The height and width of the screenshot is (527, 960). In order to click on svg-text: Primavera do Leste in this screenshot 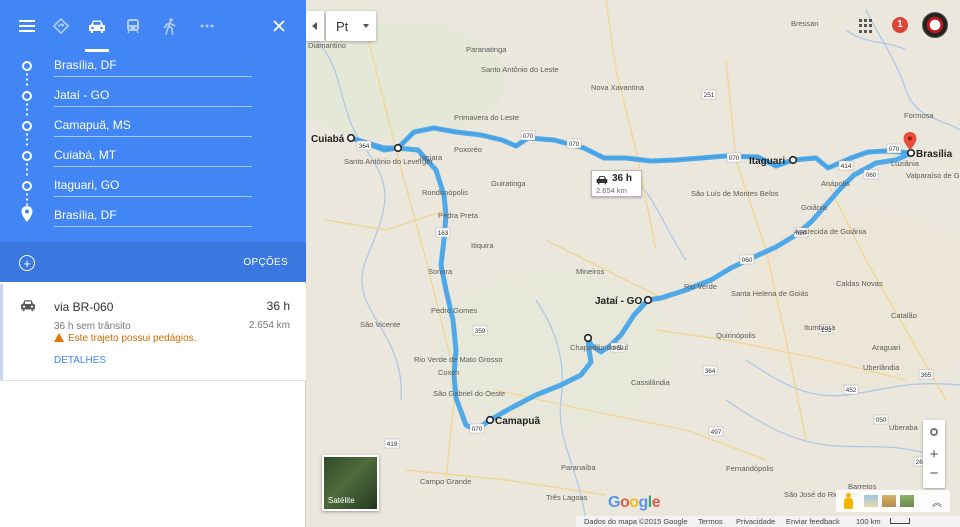, I will do `click(486, 117)`.